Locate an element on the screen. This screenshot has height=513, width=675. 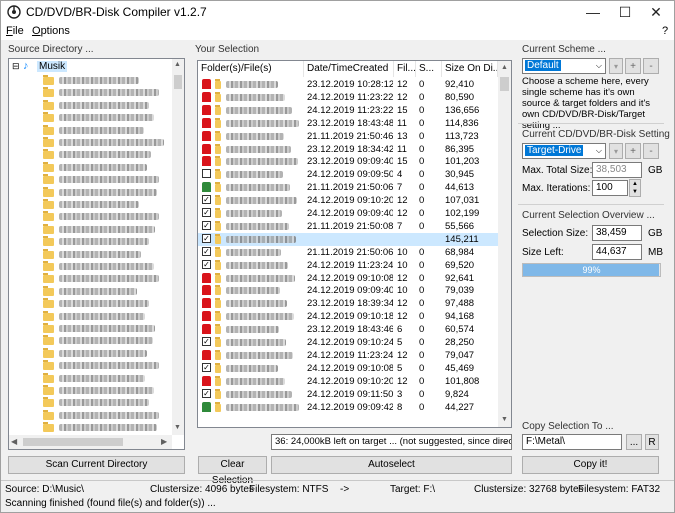
scheme-add-button: + is located at coordinates (633, 66).